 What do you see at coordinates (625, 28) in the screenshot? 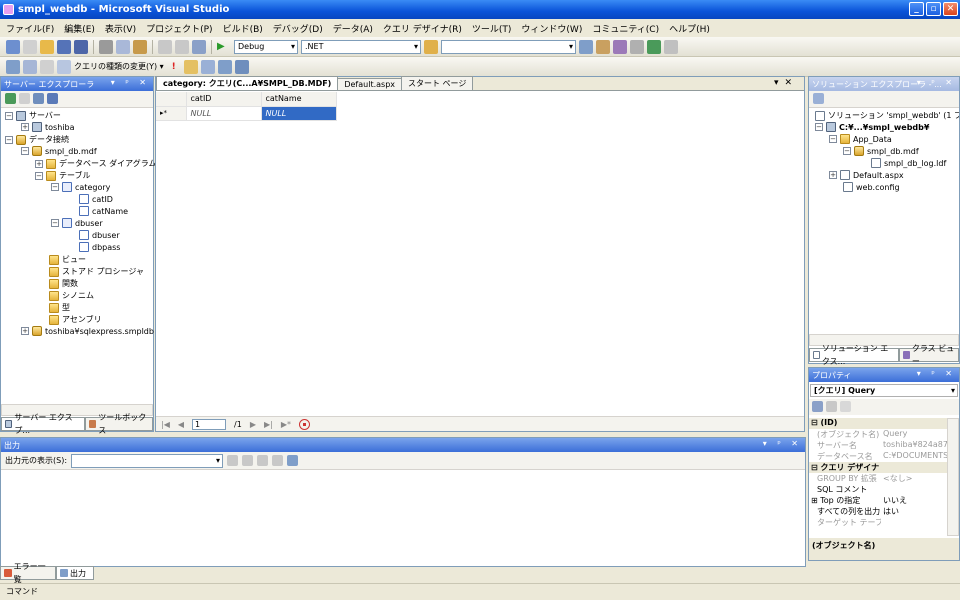
I see `menu-community: コミュニティ(C)` at bounding box center [625, 28].